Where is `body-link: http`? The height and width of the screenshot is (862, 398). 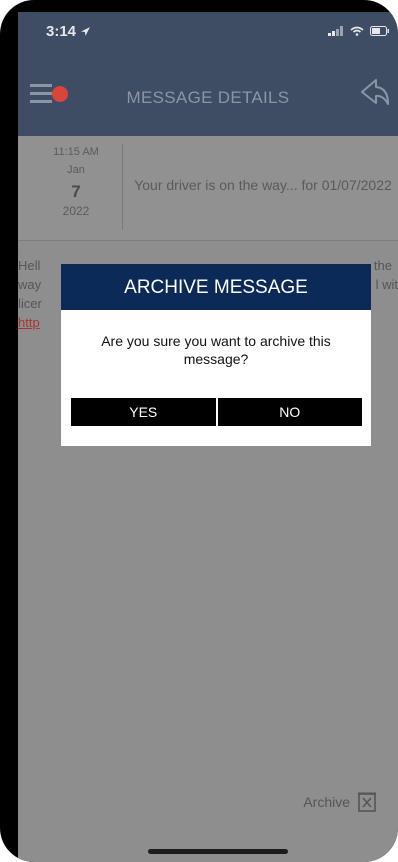 body-link: http is located at coordinates (29, 322).